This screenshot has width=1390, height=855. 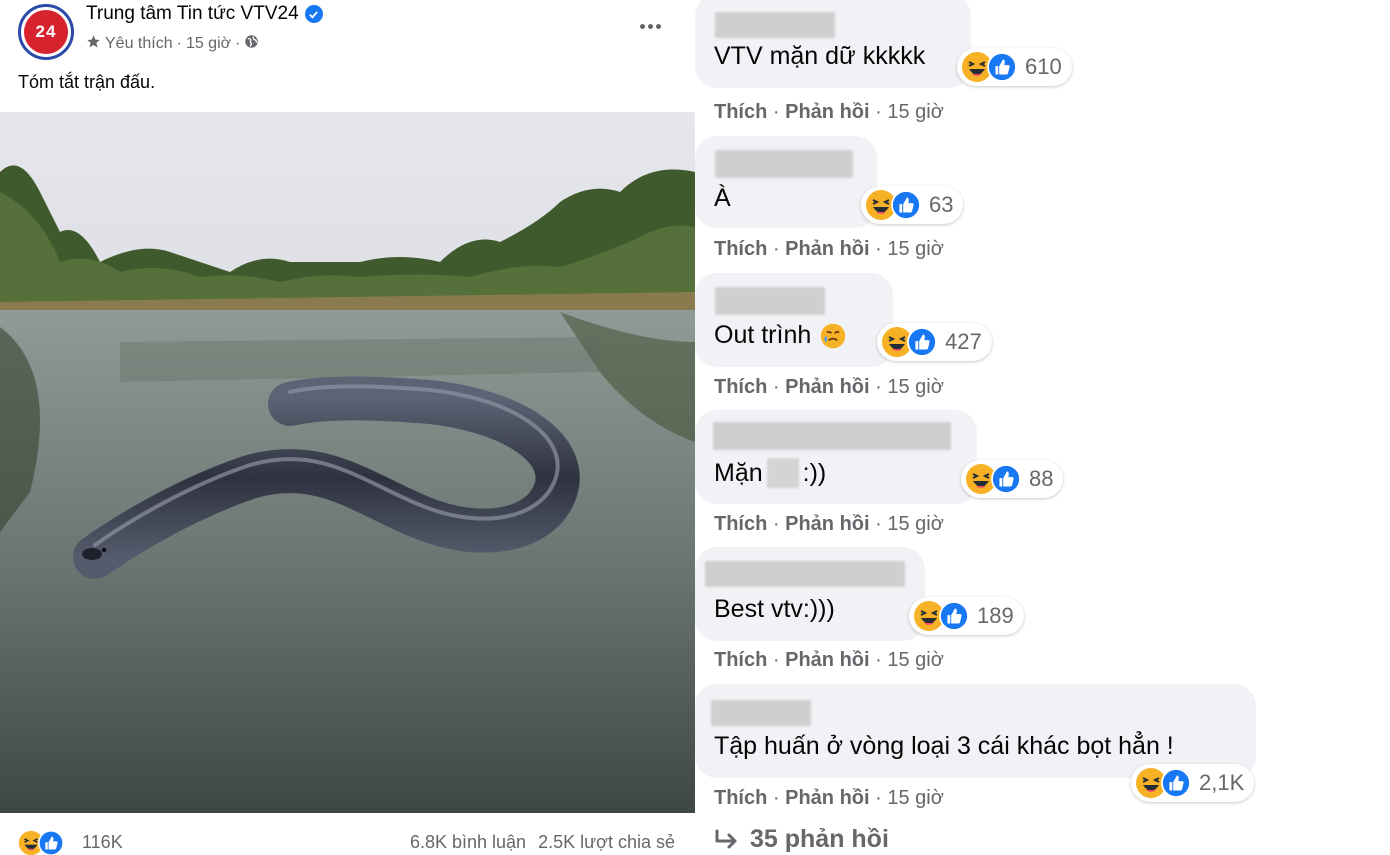 I want to click on view-replies-link: 35 phản hồi, so click(x=801, y=839).